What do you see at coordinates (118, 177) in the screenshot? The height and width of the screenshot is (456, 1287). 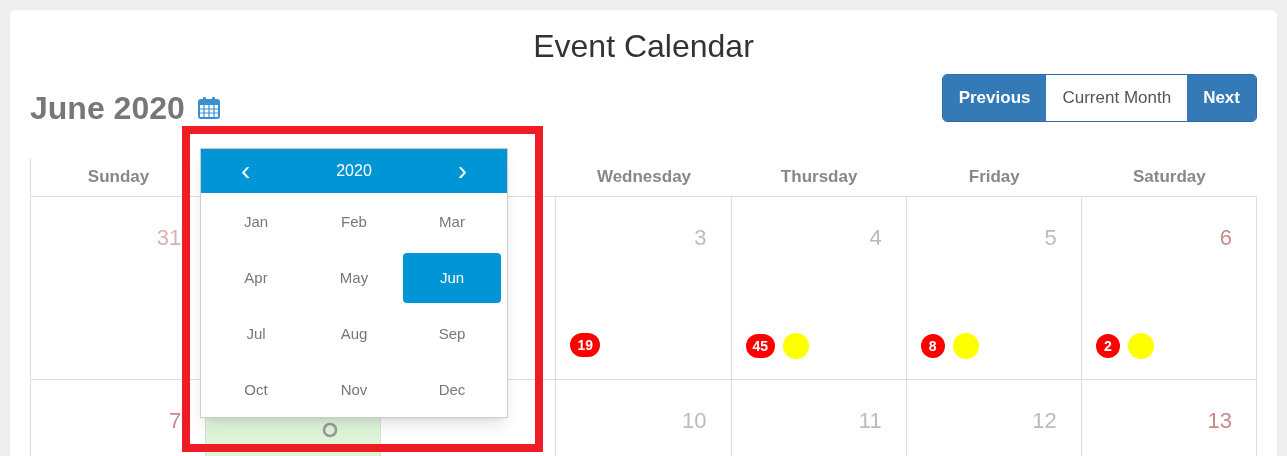 I see `weekday-header: Sunday` at bounding box center [118, 177].